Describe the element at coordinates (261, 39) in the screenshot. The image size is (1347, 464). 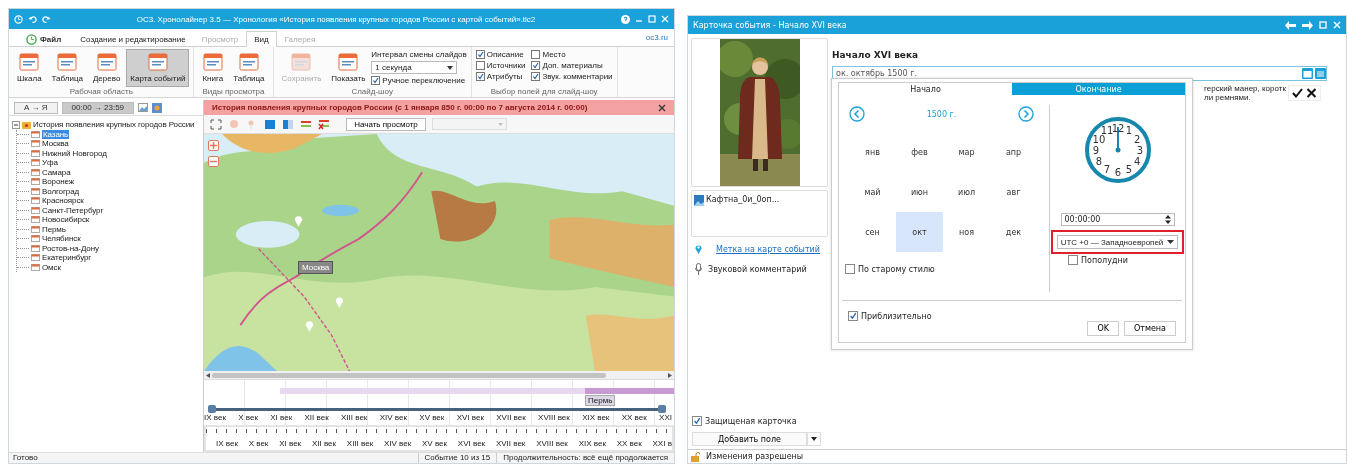
I see `ribbon-tab: Вид` at that location.